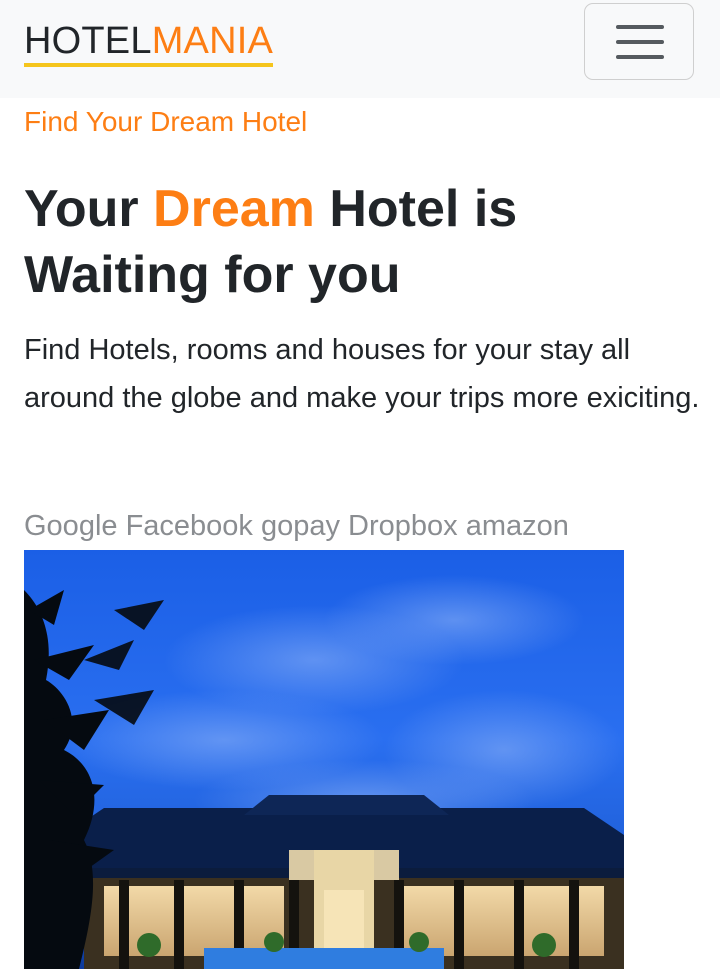 The width and height of the screenshot is (720, 969). Describe the element at coordinates (360, 49) in the screenshot. I see `navbar: HOTELMANIA` at that location.